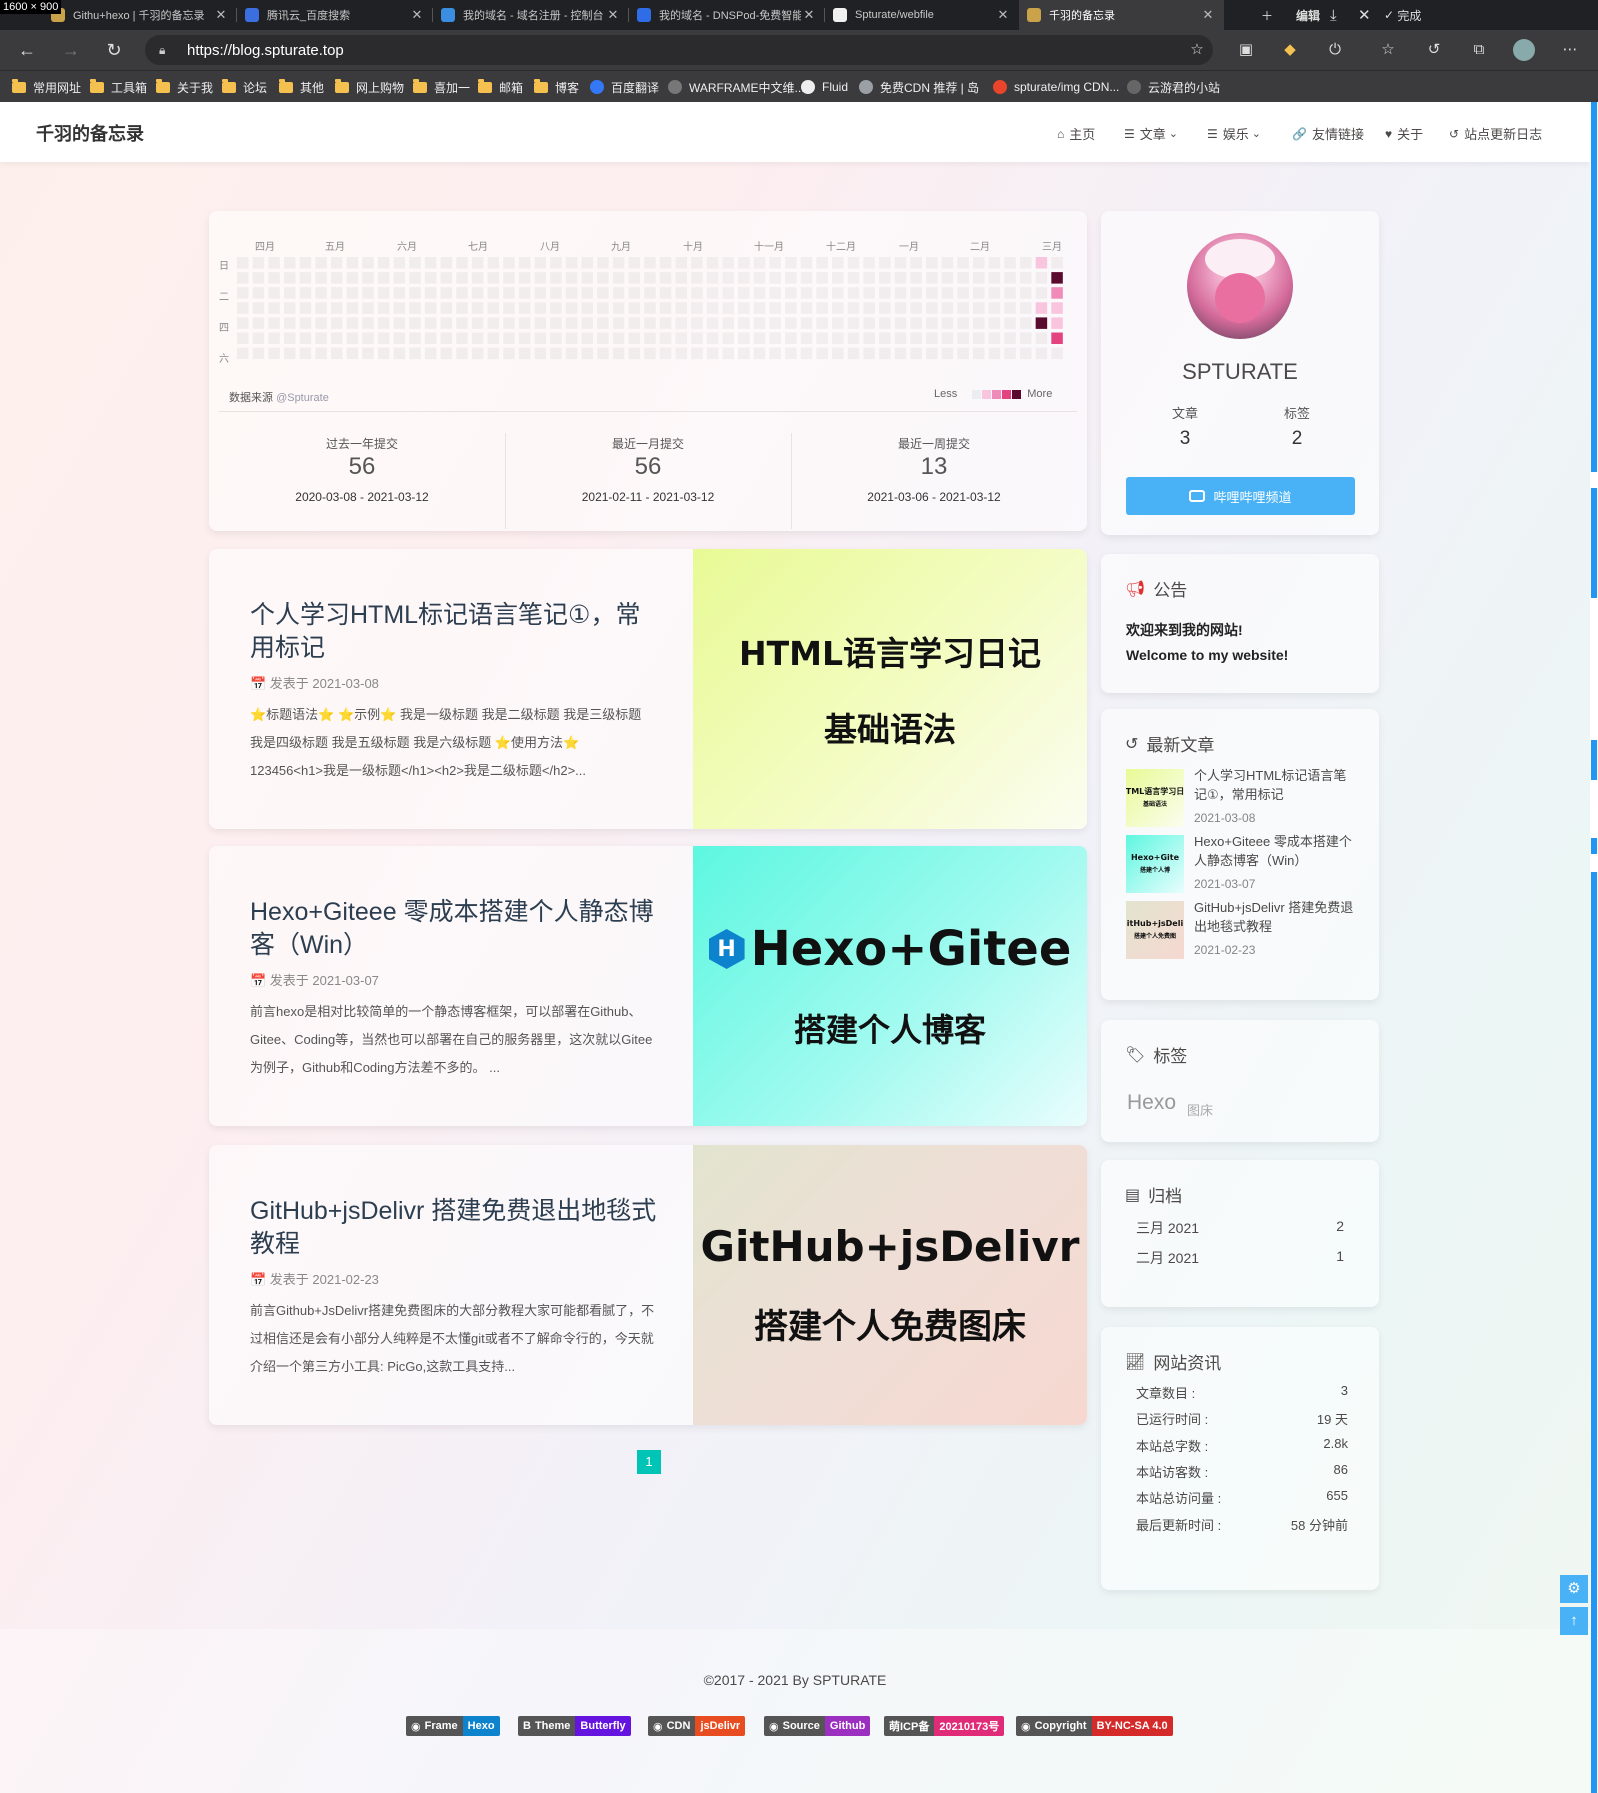 The height and width of the screenshot is (1793, 1598). I want to click on nav-item: ⌂ 主页, so click(1076, 133).